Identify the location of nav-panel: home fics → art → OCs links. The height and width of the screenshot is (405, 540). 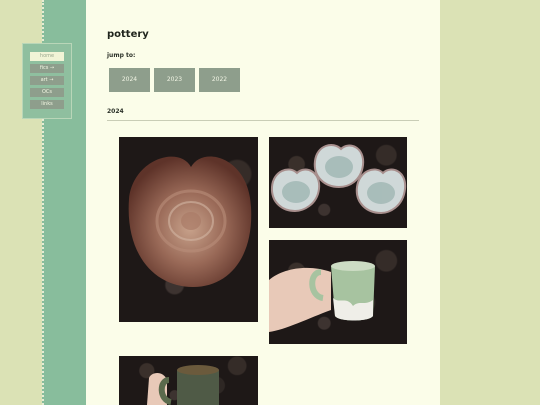
(47, 81).